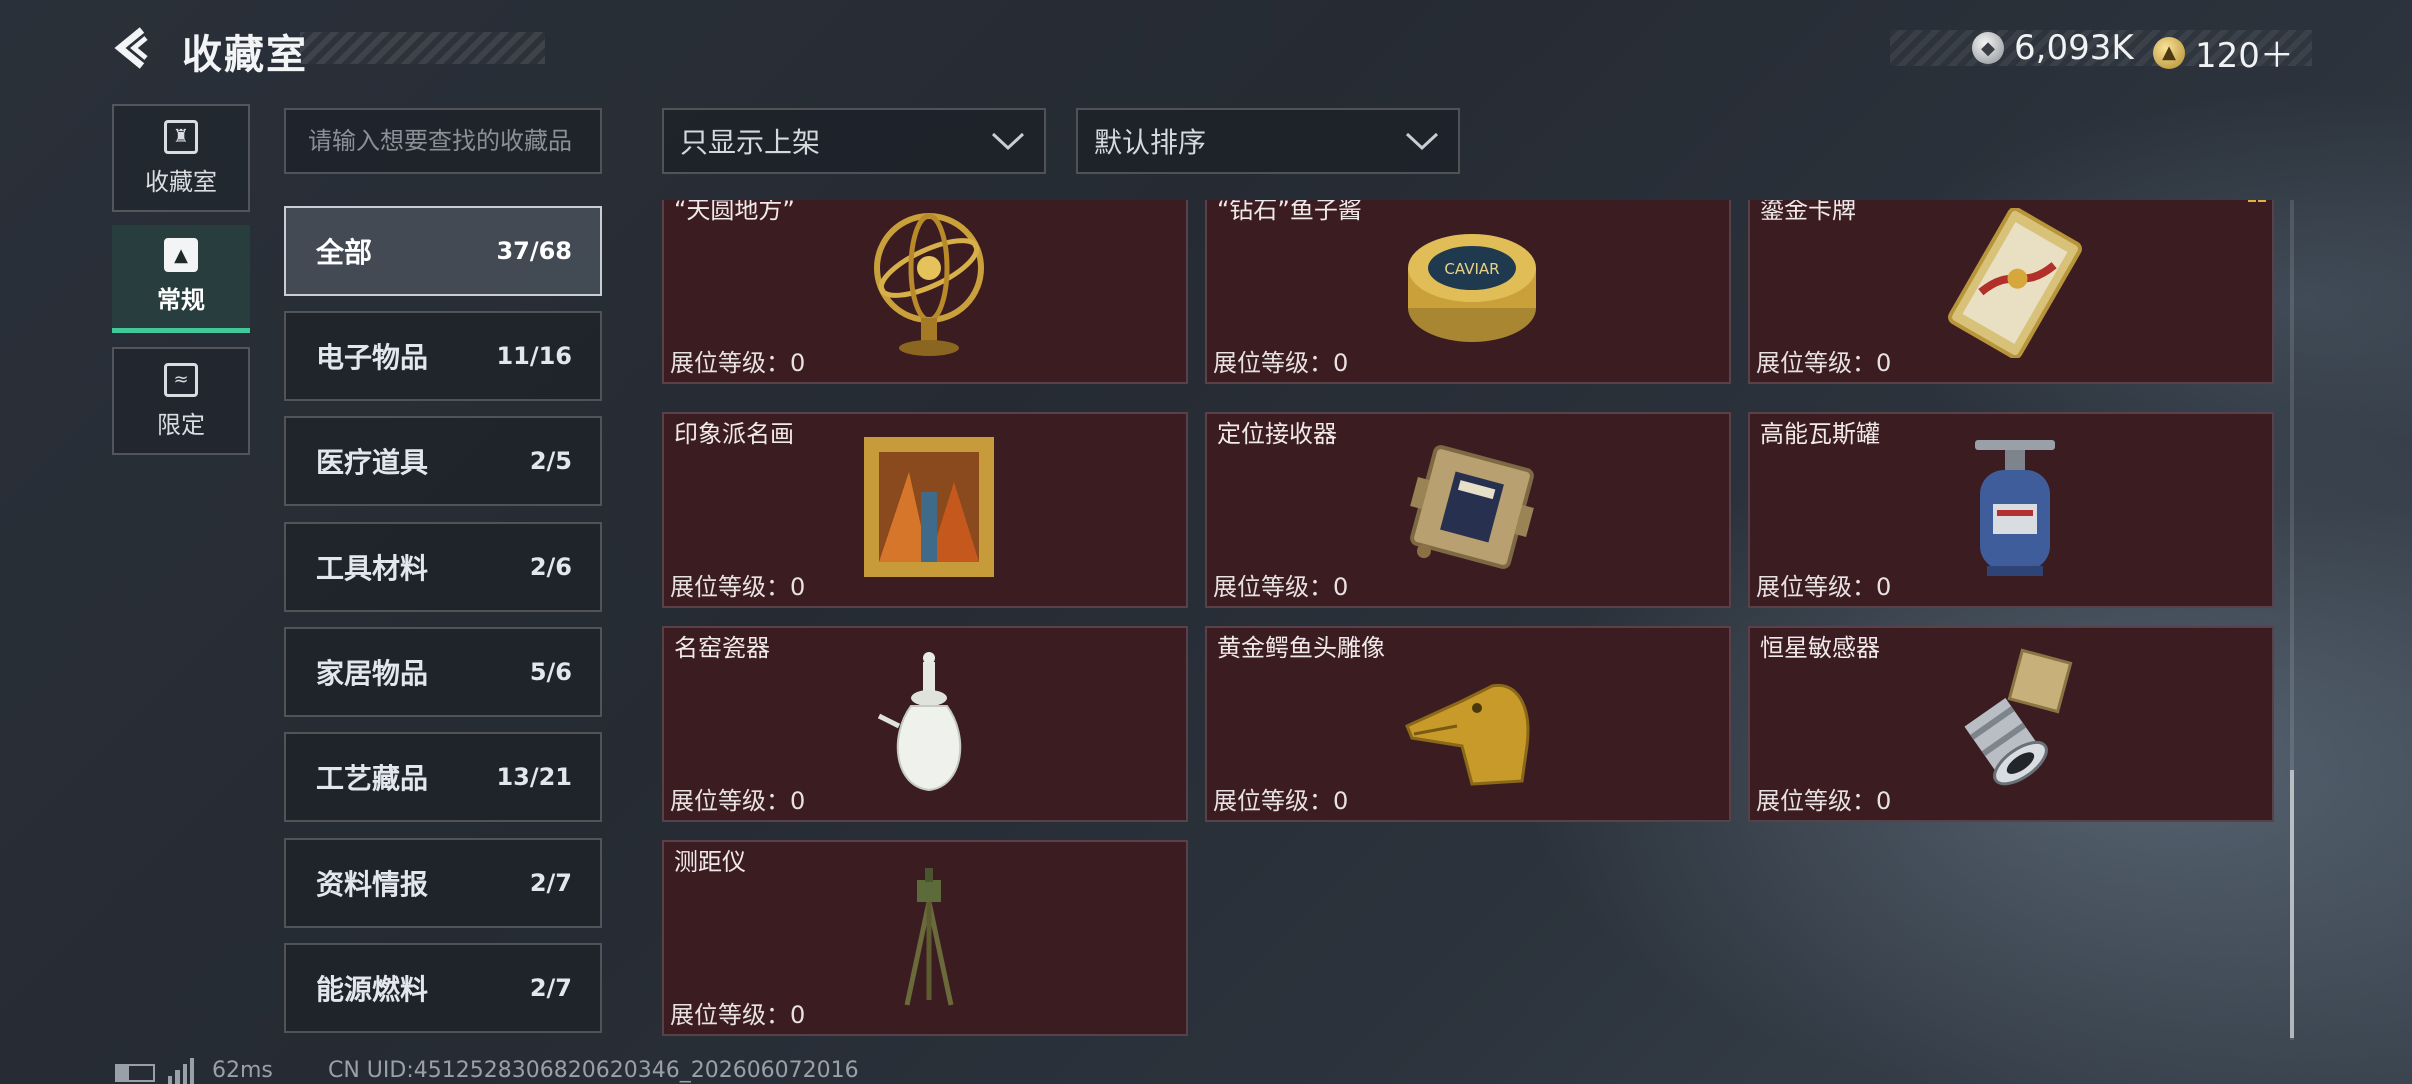 This screenshot has height=1084, width=2412. I want to click on category-electronics: 电子物品 11/16, so click(443, 356).